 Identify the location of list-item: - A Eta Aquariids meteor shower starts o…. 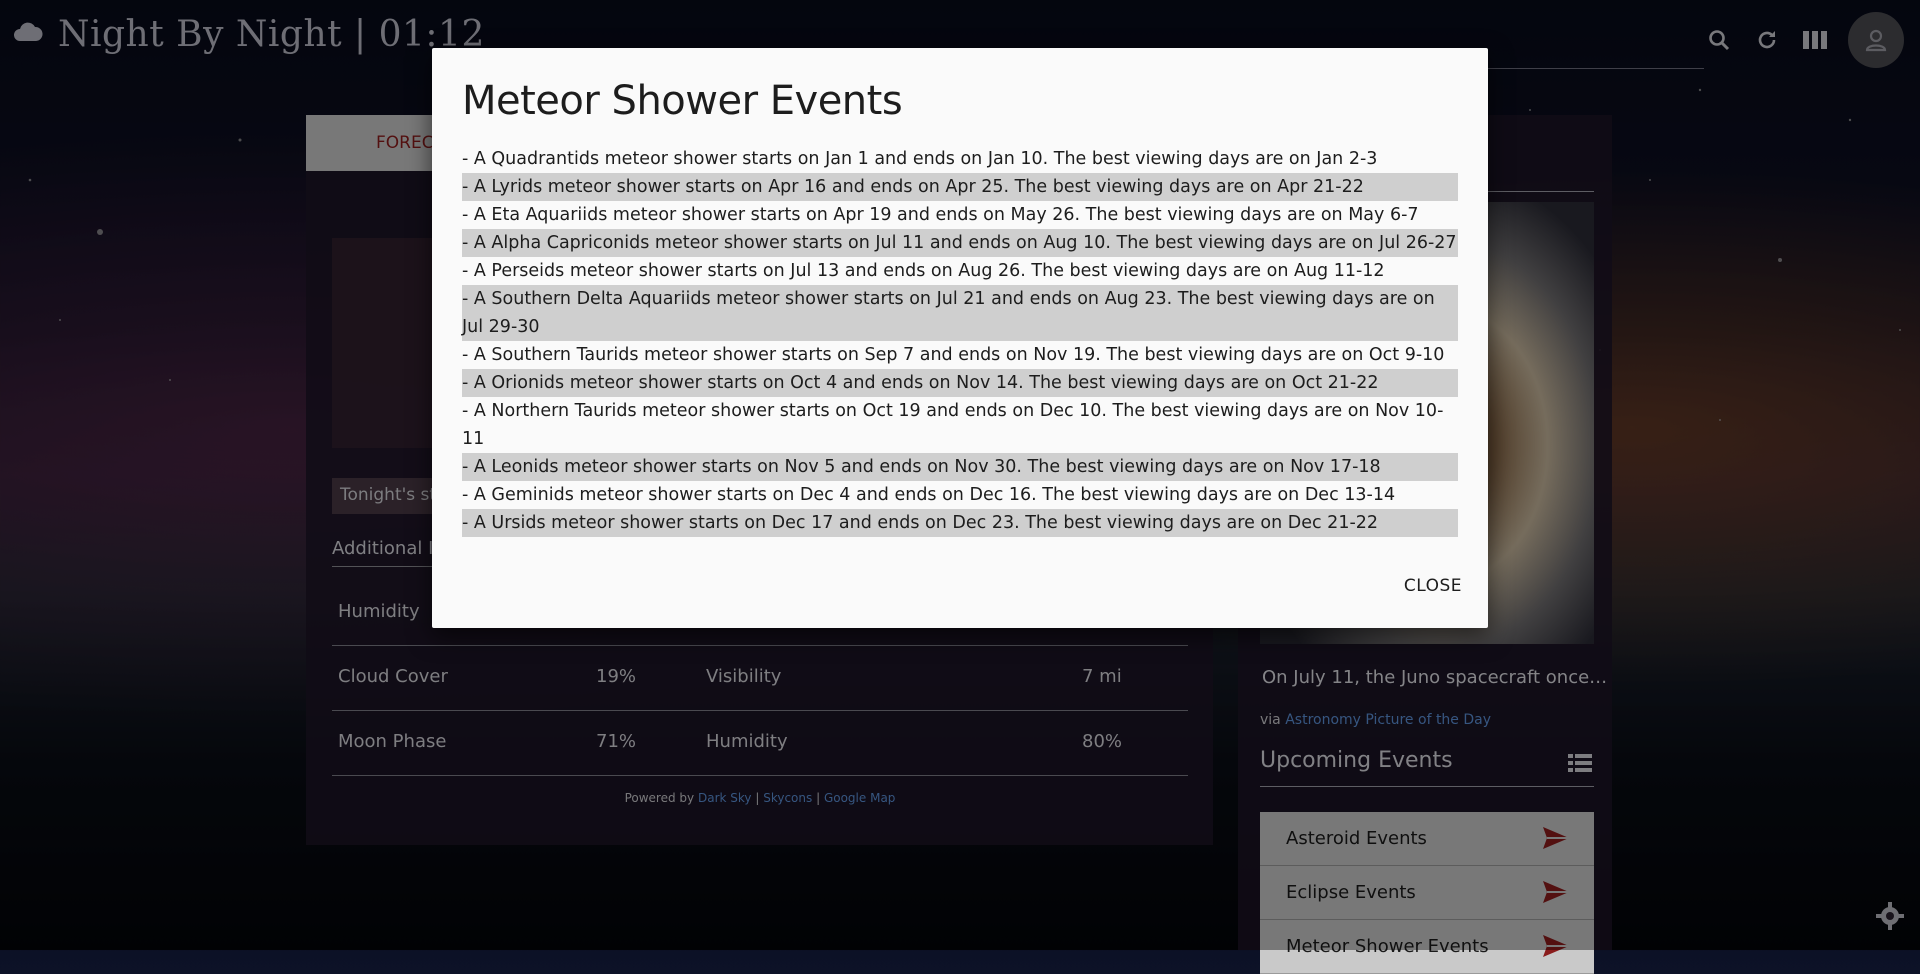
(940, 215).